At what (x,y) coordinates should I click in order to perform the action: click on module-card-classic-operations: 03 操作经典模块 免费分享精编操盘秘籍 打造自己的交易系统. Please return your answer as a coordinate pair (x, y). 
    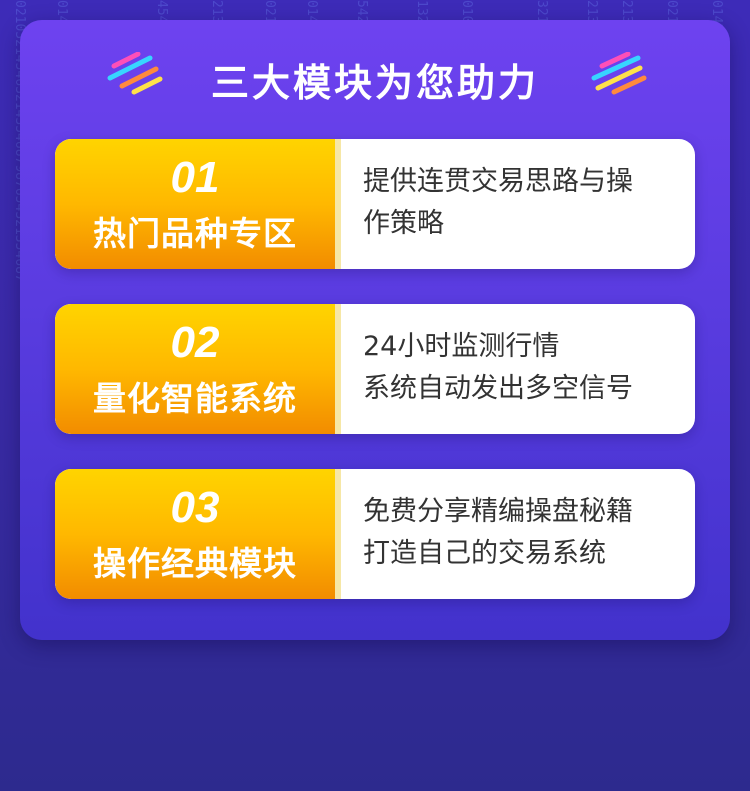
    Looking at the image, I should click on (375, 534).